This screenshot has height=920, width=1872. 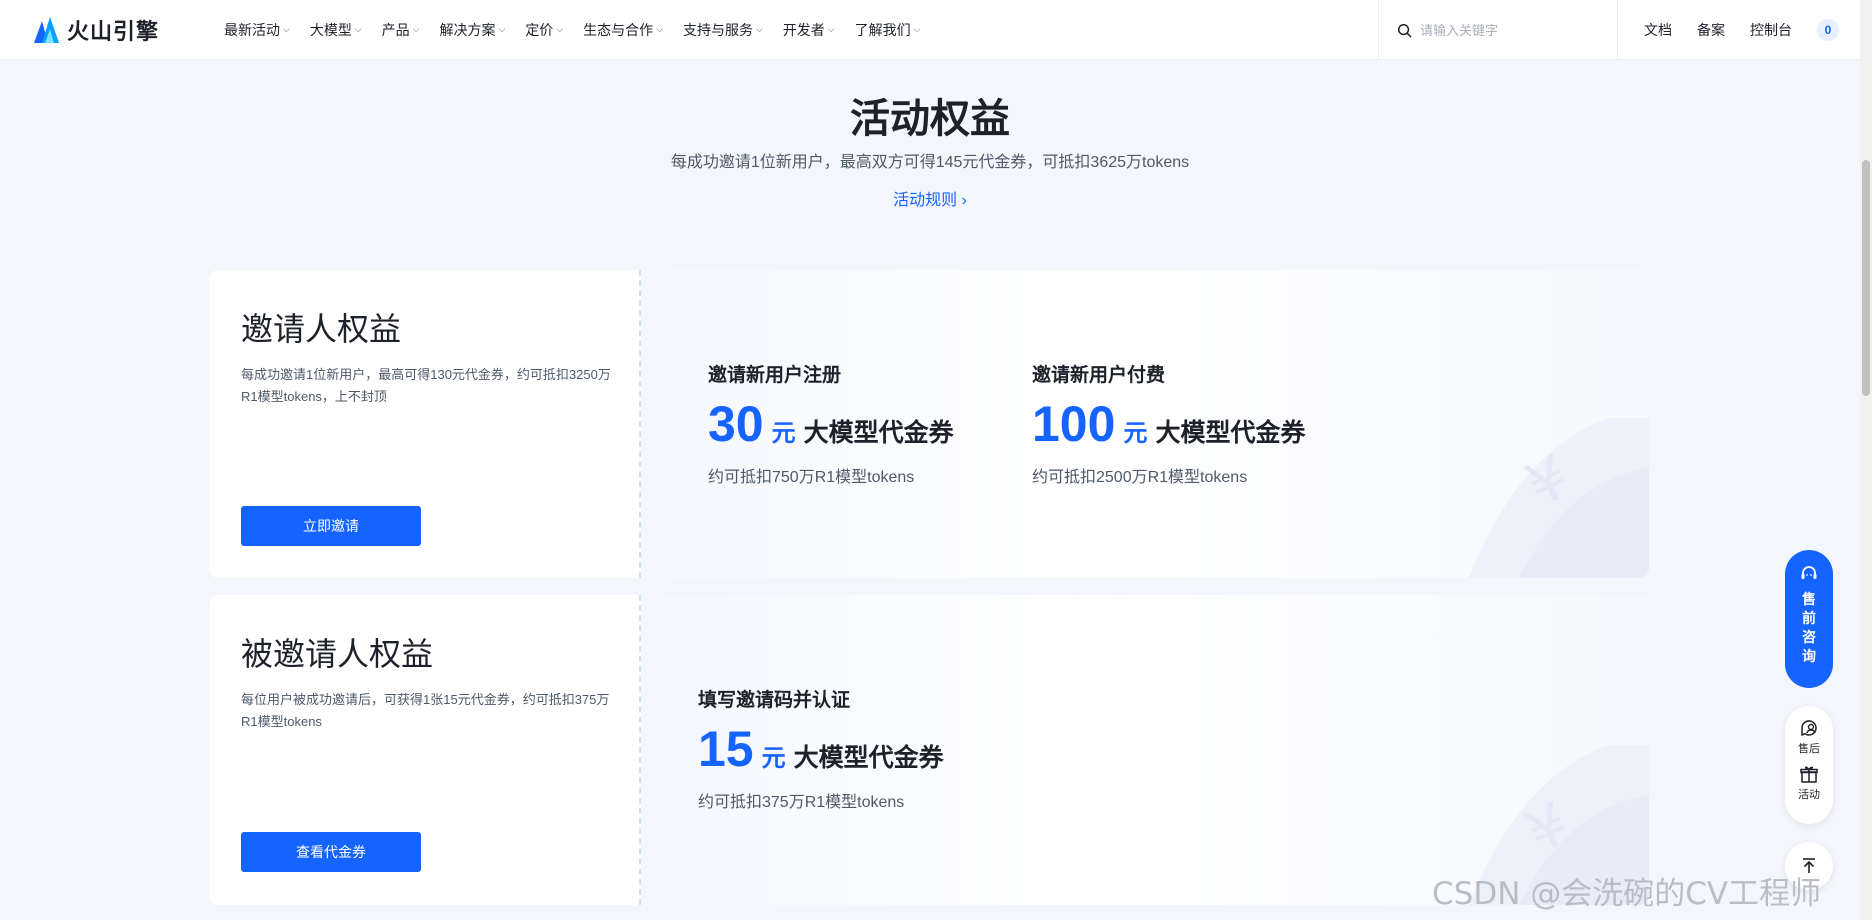 I want to click on nav-item-large-models: 大模型 ⌵, so click(x=336, y=30).